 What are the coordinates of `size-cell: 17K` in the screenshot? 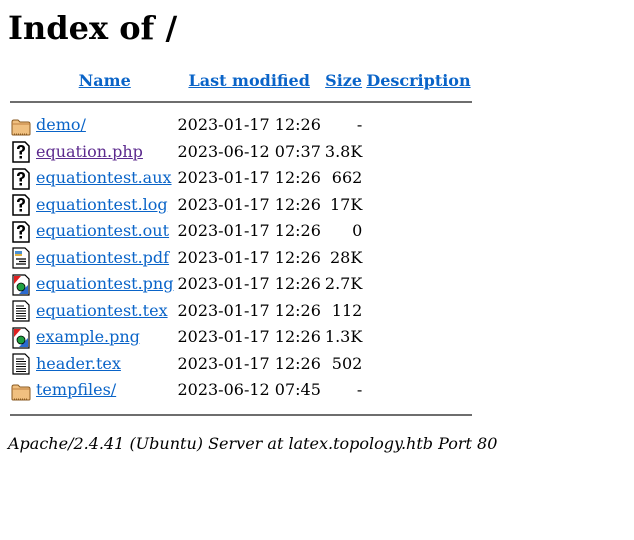 It's located at (346, 204).